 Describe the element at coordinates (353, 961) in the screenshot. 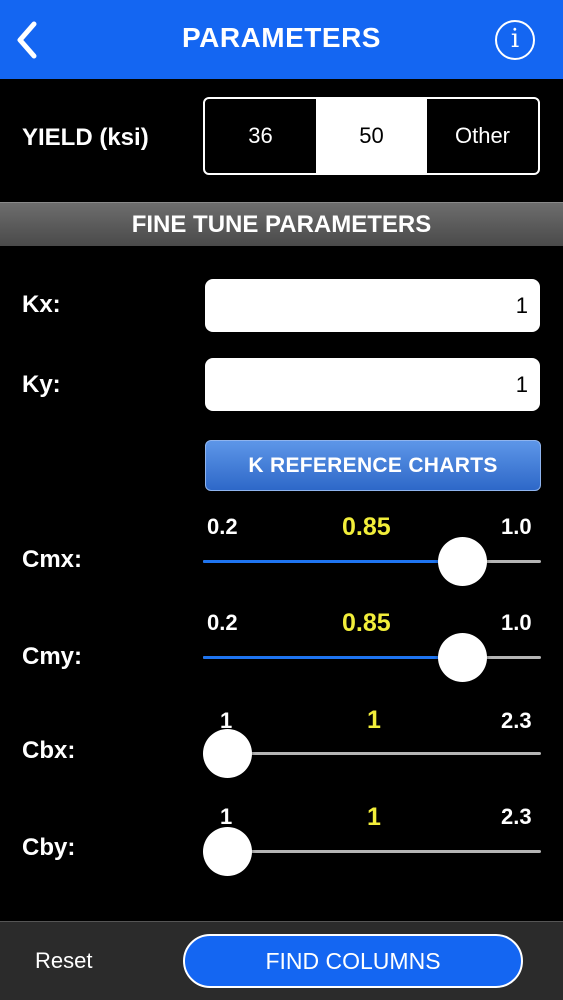

I see `find-columns-button: FIND COLUMNS` at that location.